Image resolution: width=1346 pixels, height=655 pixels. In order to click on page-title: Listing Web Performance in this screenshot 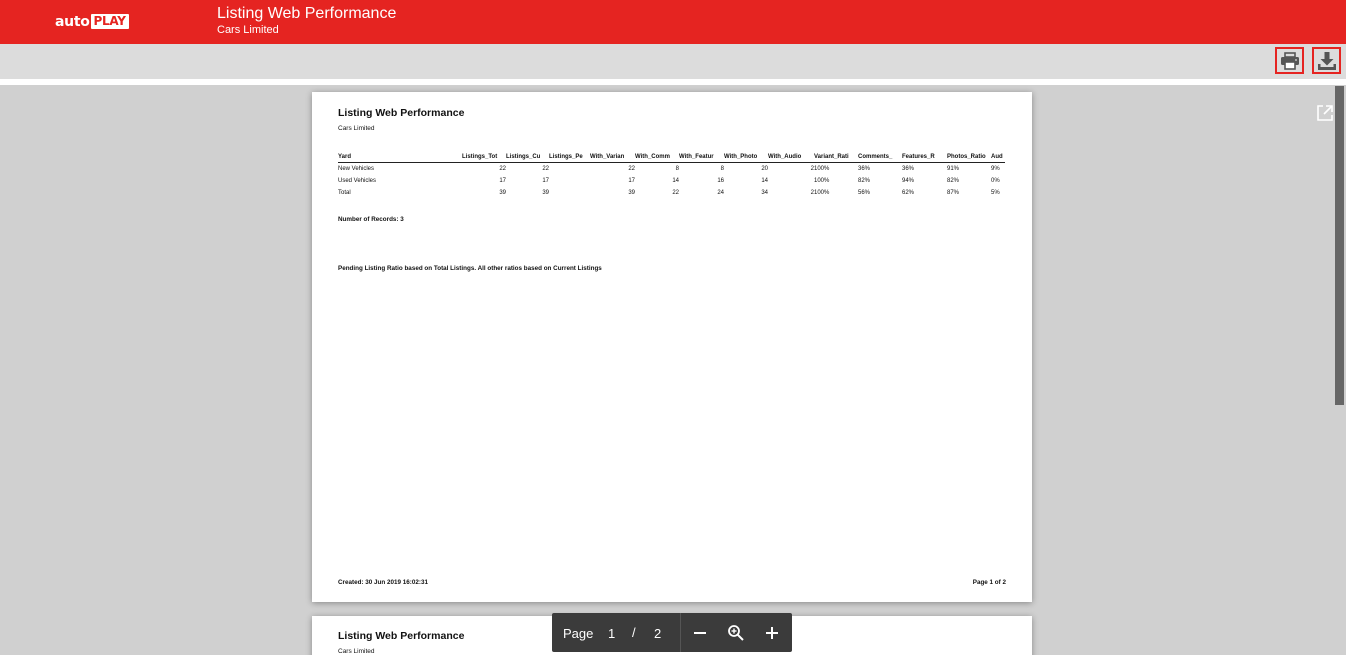, I will do `click(307, 13)`.